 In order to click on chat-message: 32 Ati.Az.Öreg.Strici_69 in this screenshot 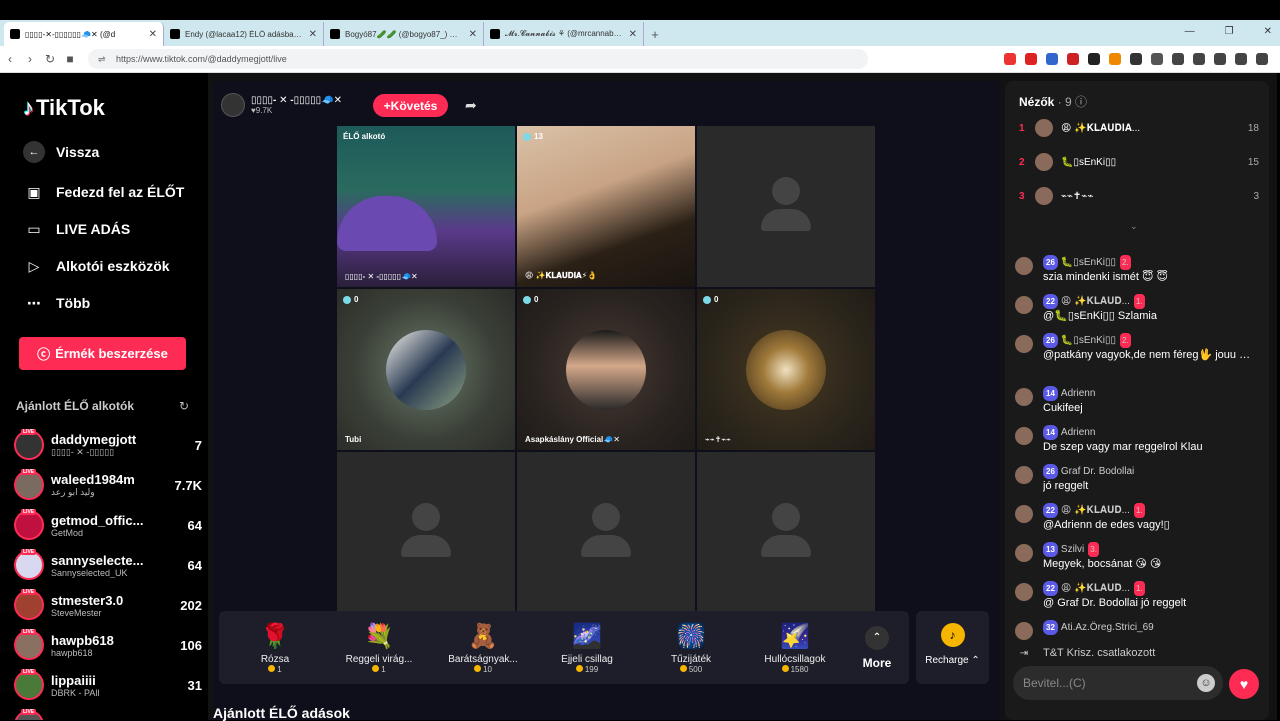, I will do `click(1139, 630)`.